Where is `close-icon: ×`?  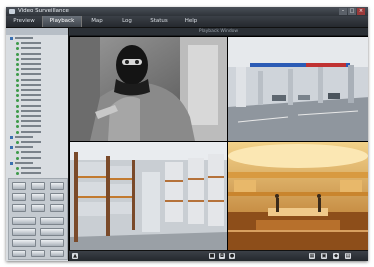 close-icon: × is located at coordinates (361, 11).